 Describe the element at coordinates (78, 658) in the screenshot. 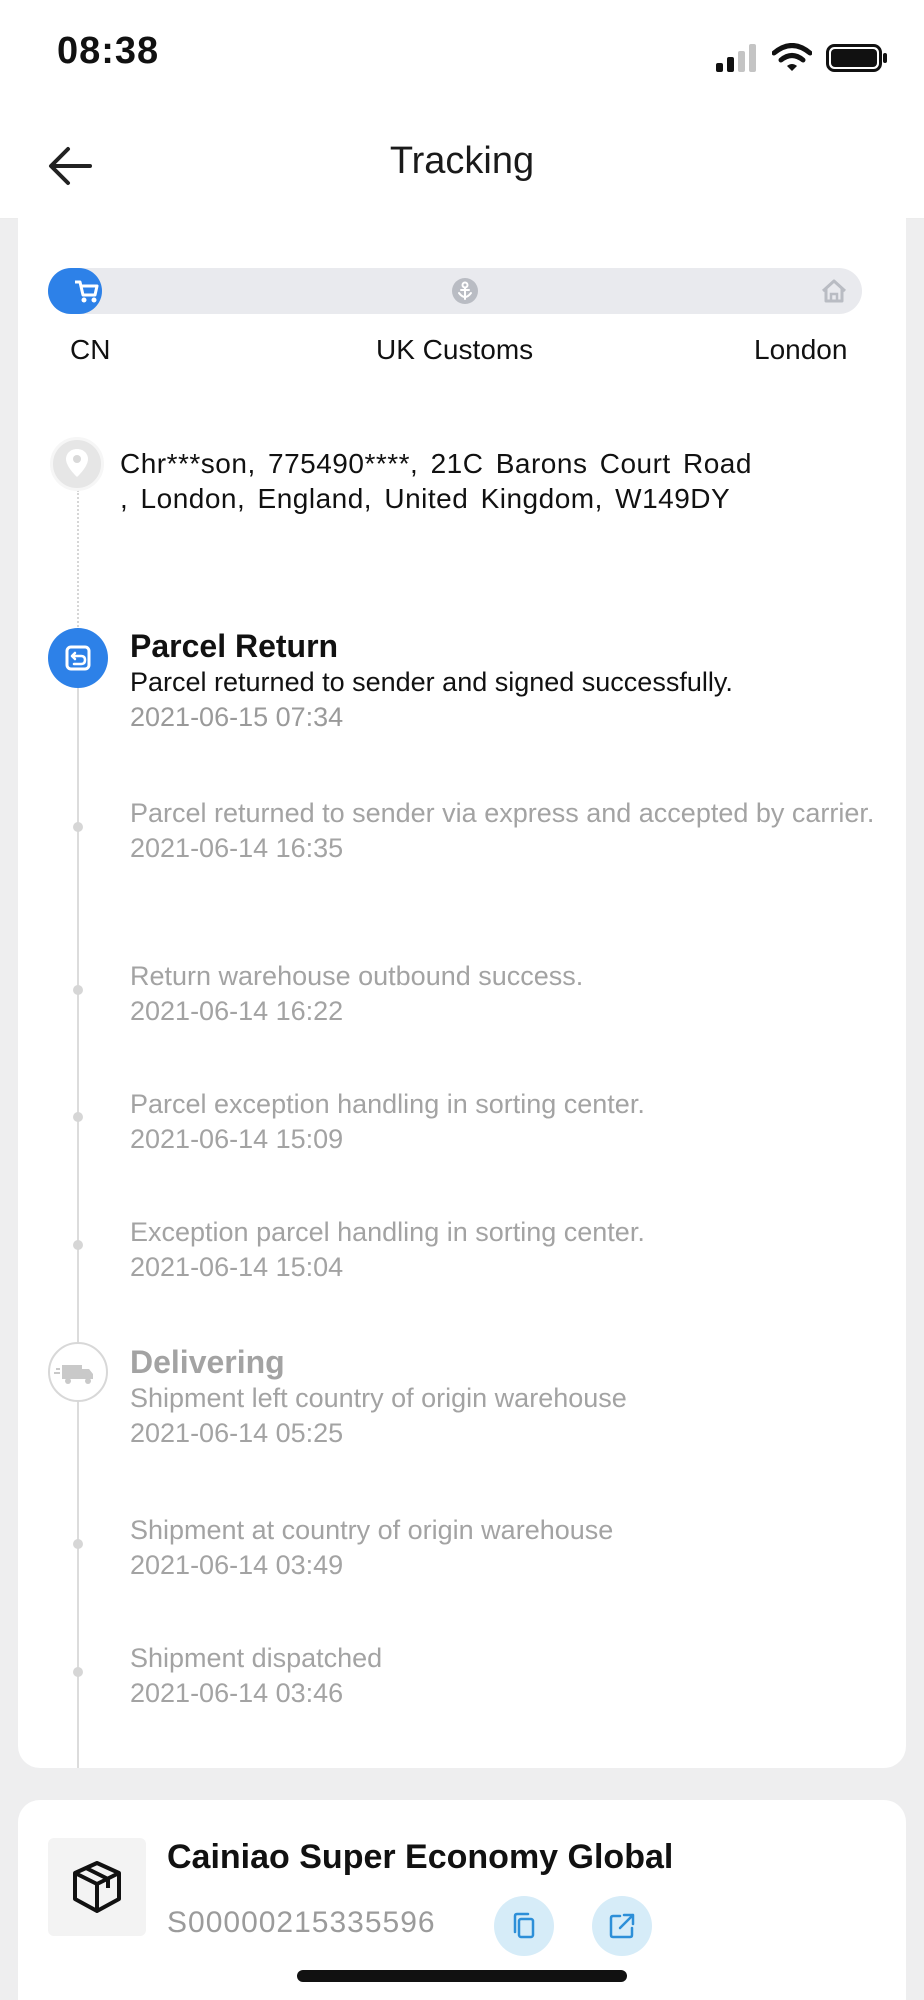

I see `return-icon` at that location.